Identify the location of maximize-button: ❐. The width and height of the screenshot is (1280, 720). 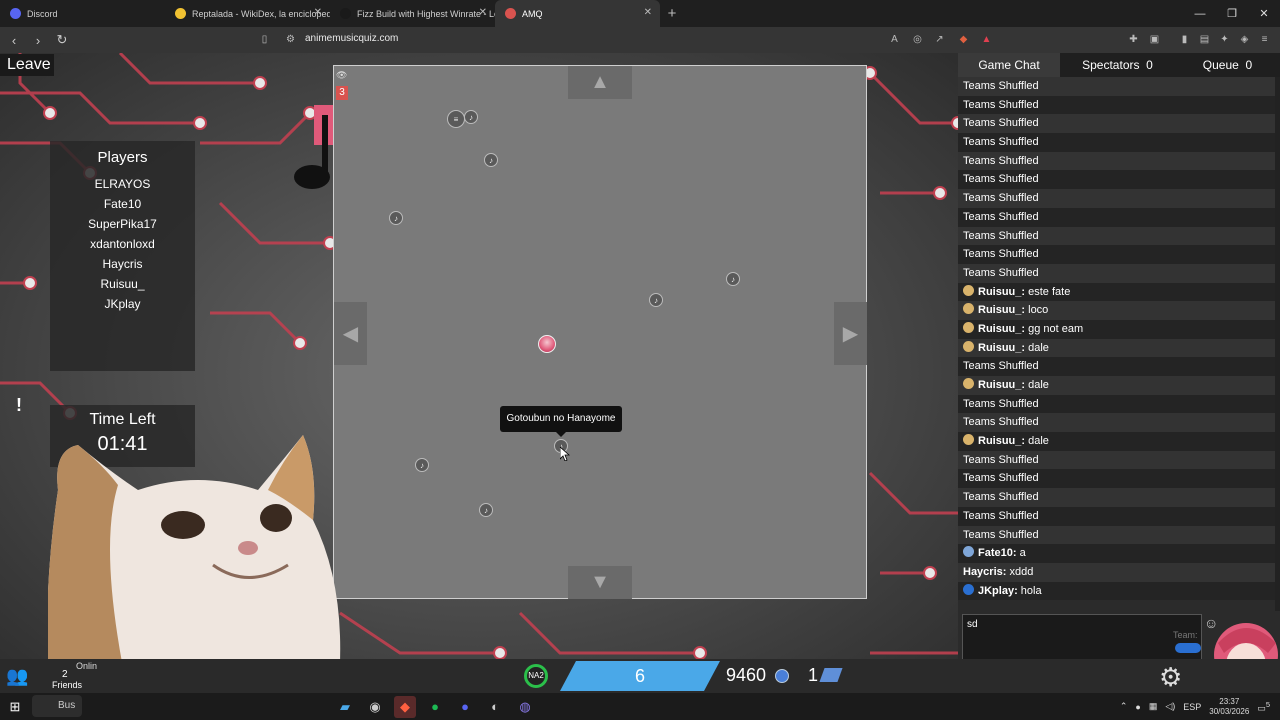
(1232, 13).